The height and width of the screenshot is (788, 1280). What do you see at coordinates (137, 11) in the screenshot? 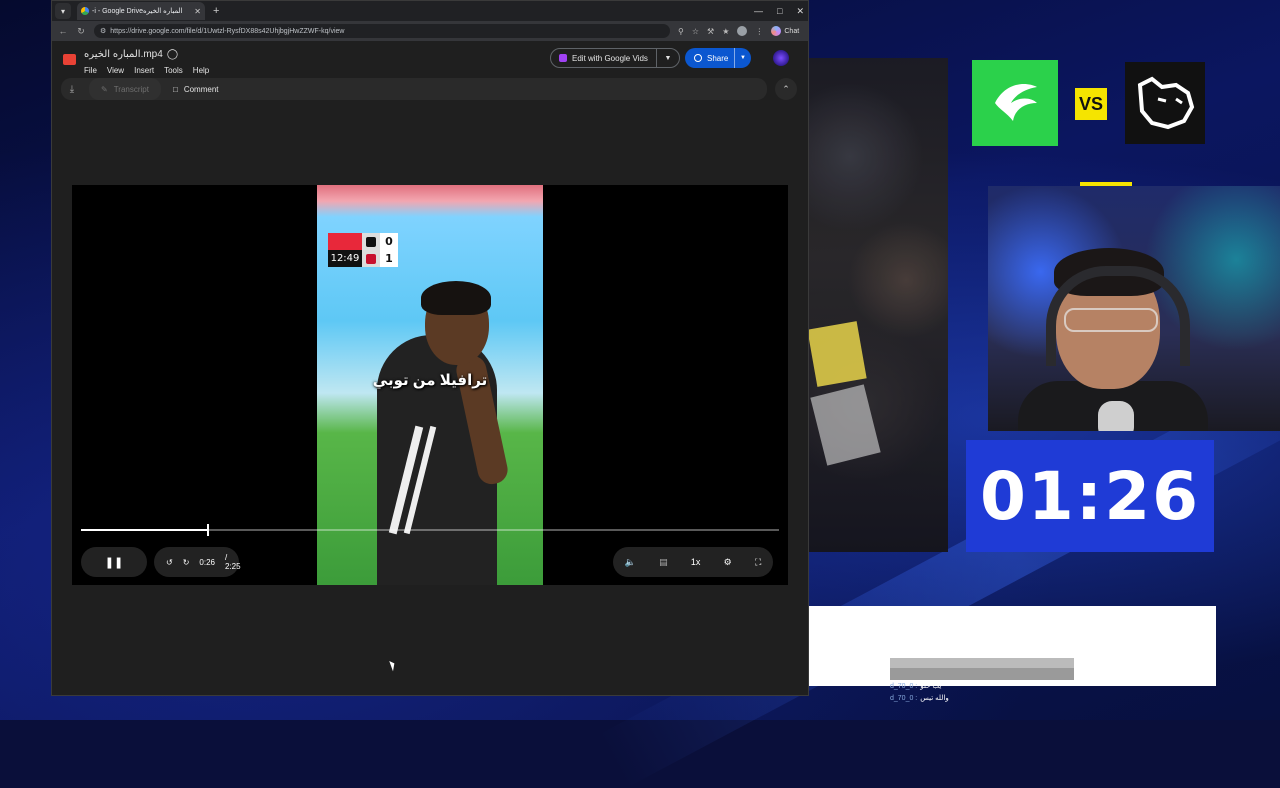
I see `tab-title: -i - Google Driveالمباره الخيره` at bounding box center [137, 11].